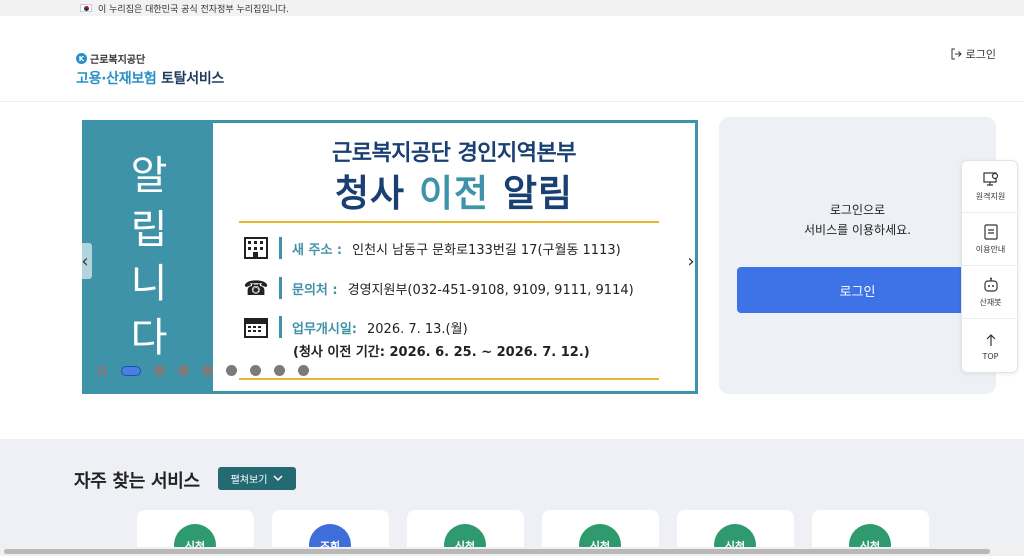  I want to click on carousel-pause-button, so click(103, 370).